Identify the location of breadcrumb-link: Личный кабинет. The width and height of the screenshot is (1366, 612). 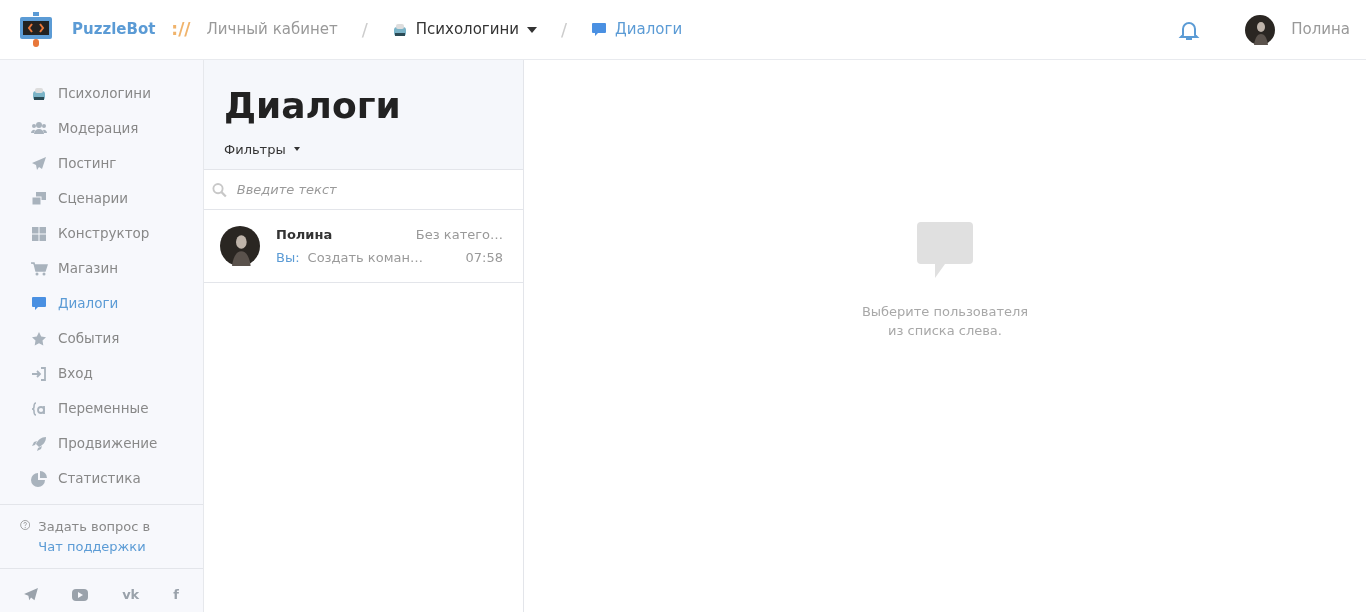
(272, 29).